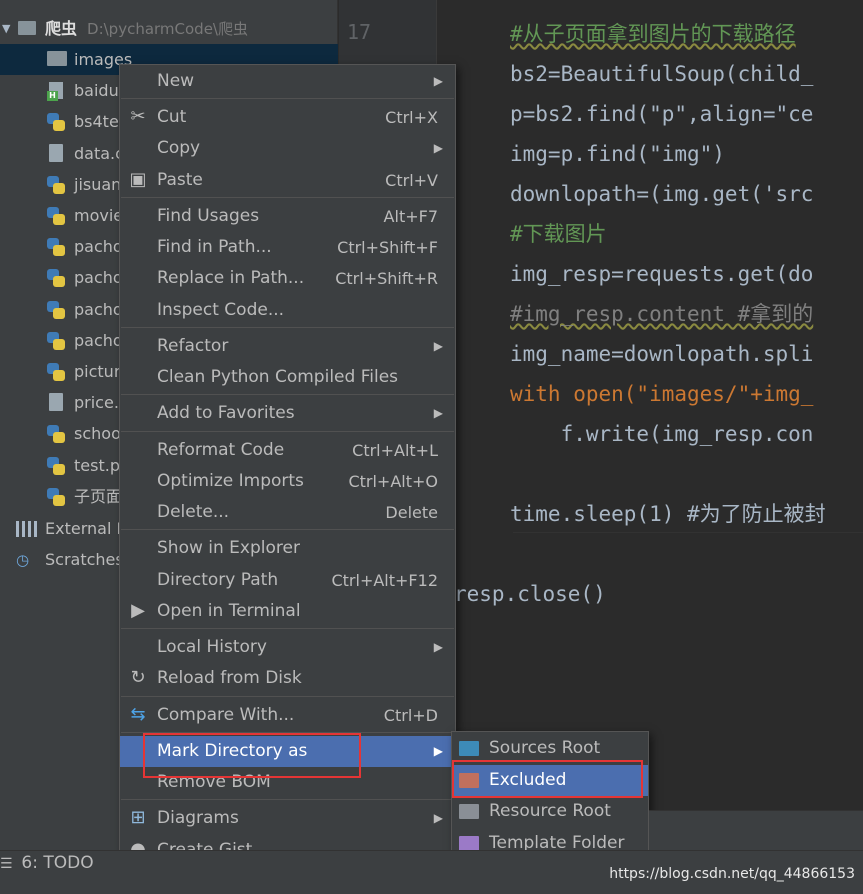  Describe the element at coordinates (287, 346) in the screenshot. I see `menu-item-refactor: Refactor ▶` at that location.